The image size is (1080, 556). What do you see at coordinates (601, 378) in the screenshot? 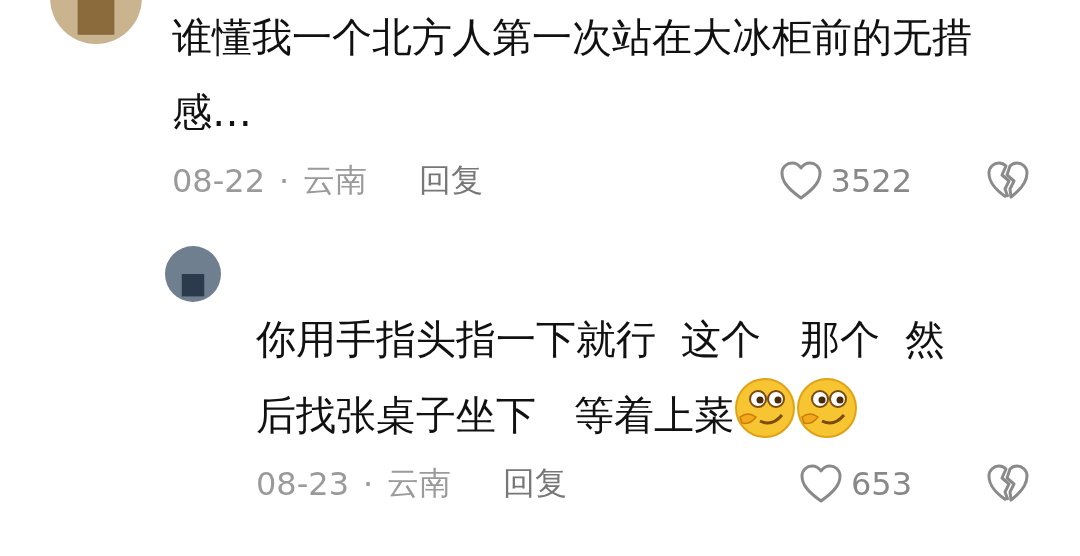
I see `comment-text: 你用手指头指一下就行 这个 那个 然后找张桌子坐下 等着上菜` at bounding box center [601, 378].